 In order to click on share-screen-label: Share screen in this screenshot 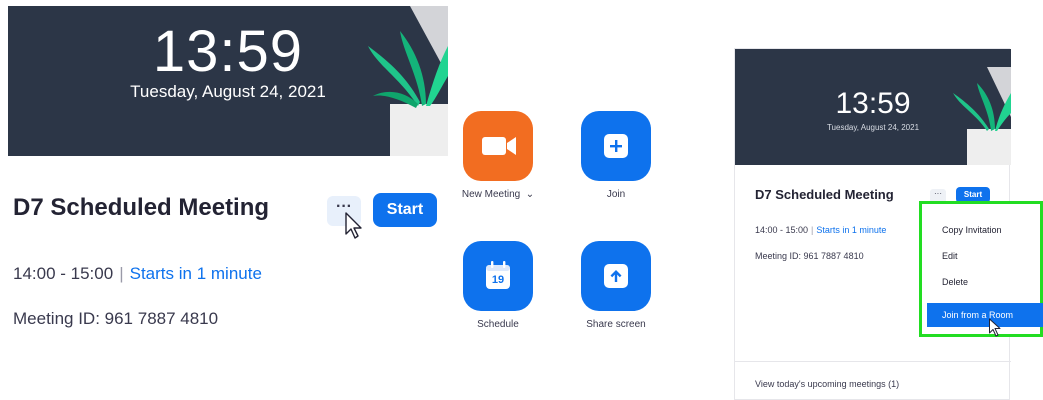, I will do `click(616, 324)`.